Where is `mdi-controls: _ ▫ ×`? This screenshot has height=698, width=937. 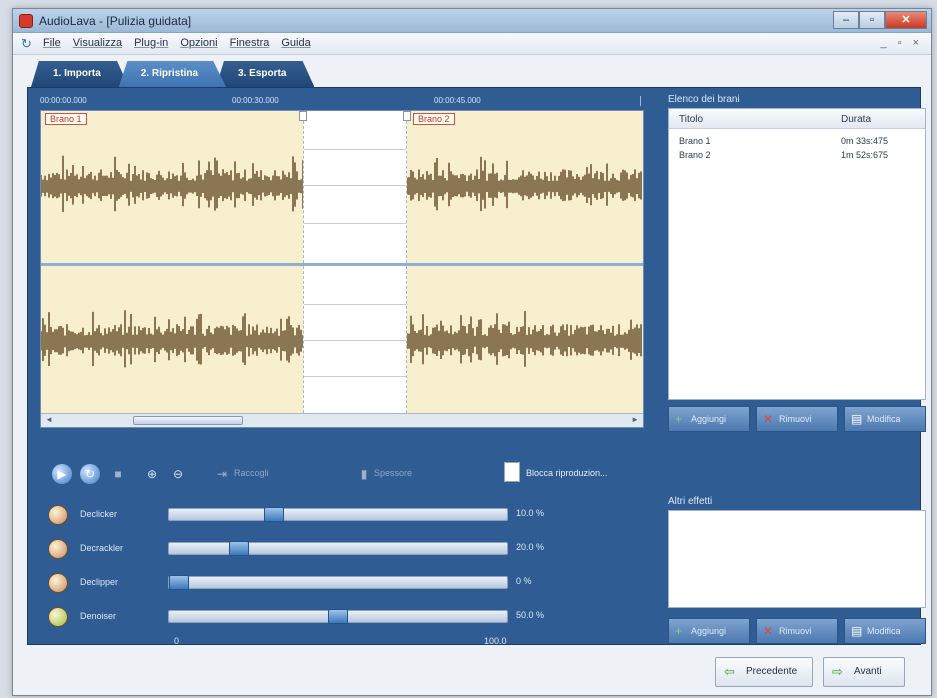
mdi-controls: _ ▫ × is located at coordinates (901, 43).